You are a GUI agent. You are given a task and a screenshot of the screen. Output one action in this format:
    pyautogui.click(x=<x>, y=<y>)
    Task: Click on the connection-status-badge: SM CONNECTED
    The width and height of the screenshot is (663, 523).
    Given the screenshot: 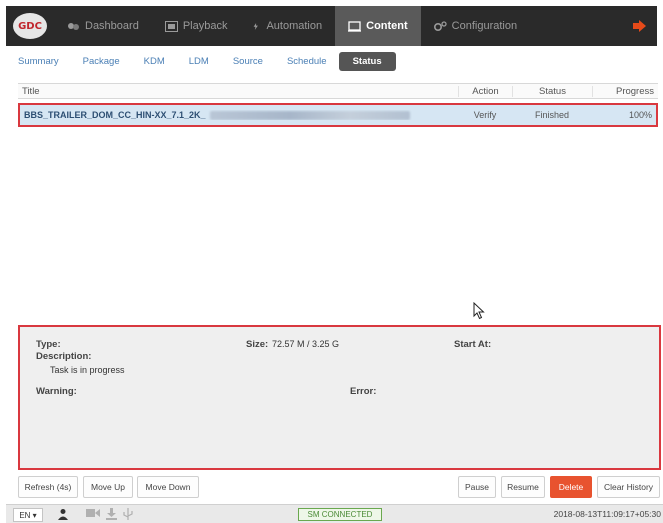 What is the action you would take?
    pyautogui.click(x=340, y=514)
    